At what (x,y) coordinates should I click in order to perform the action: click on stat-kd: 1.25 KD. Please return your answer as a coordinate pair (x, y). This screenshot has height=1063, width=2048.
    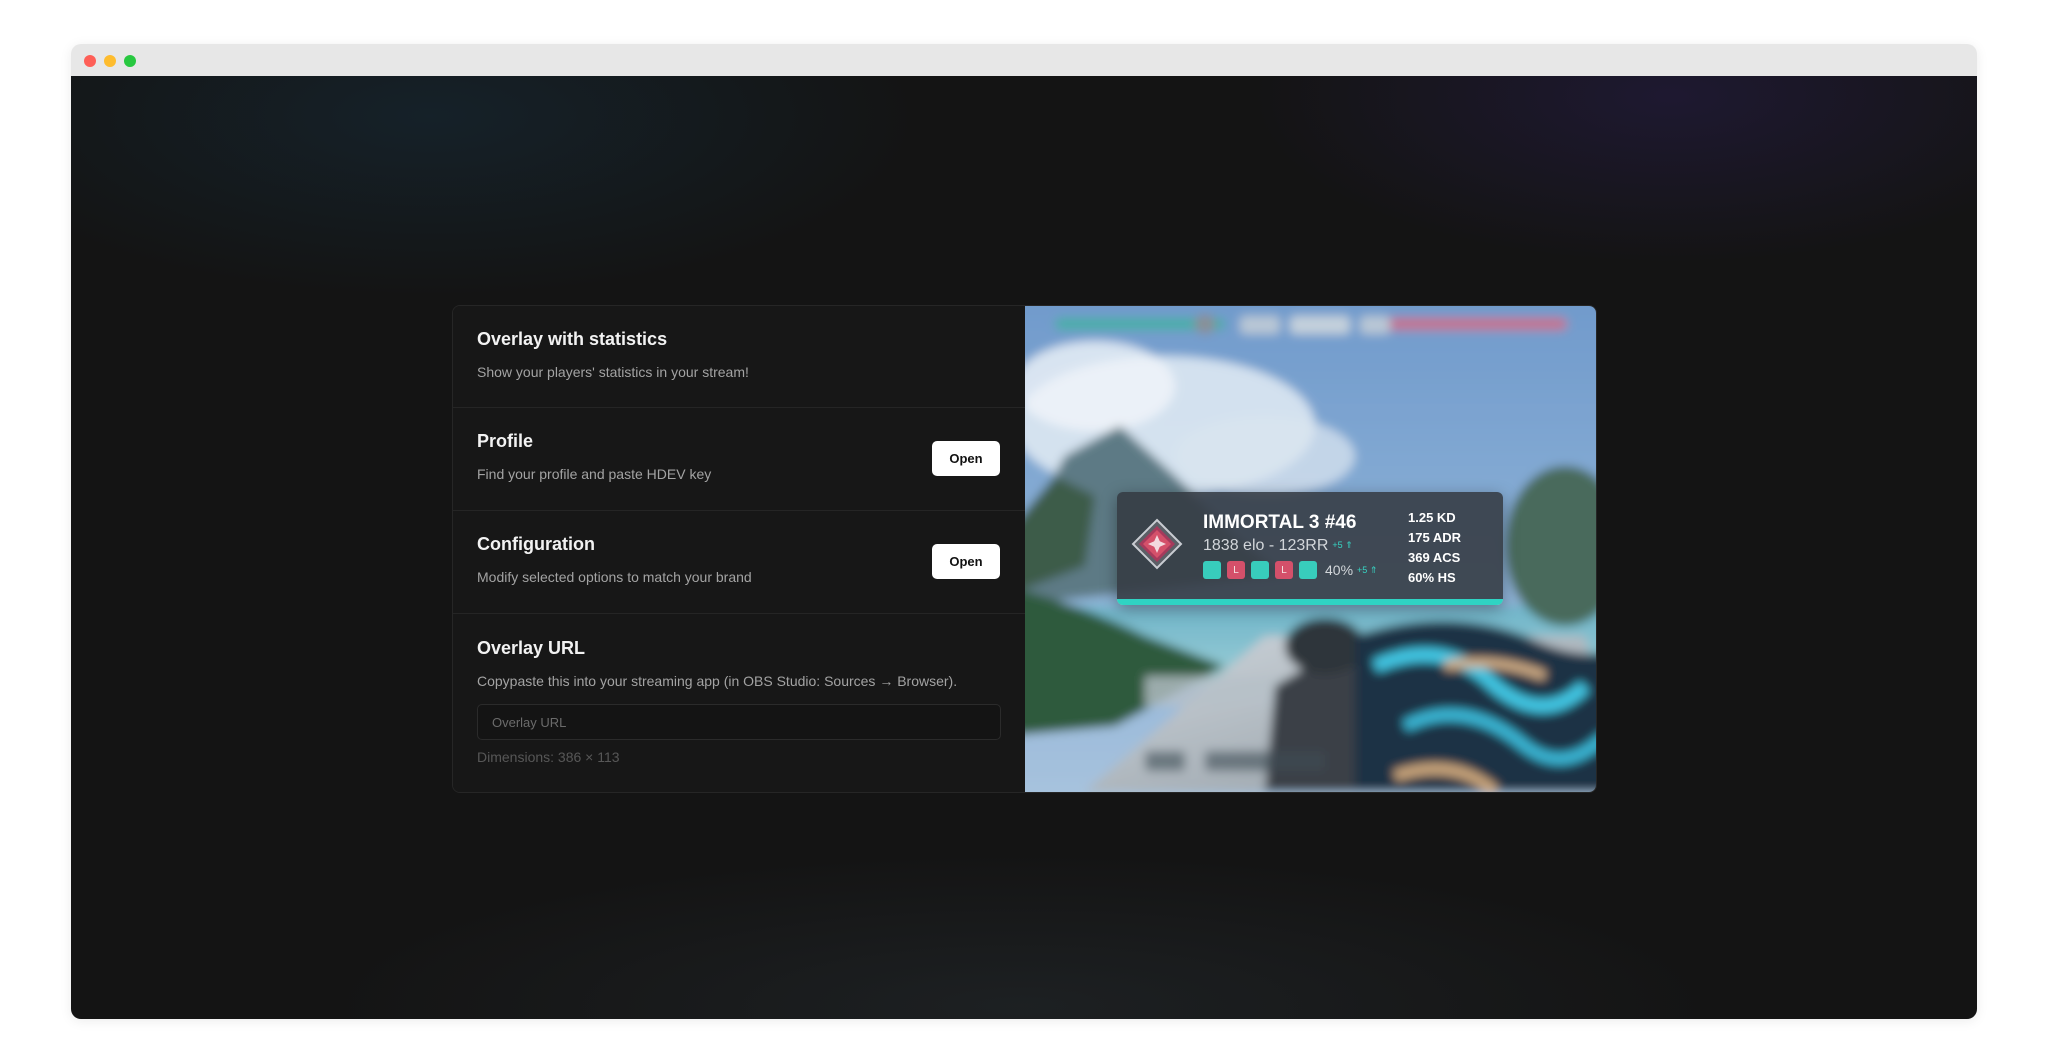
    Looking at the image, I should click on (1432, 517).